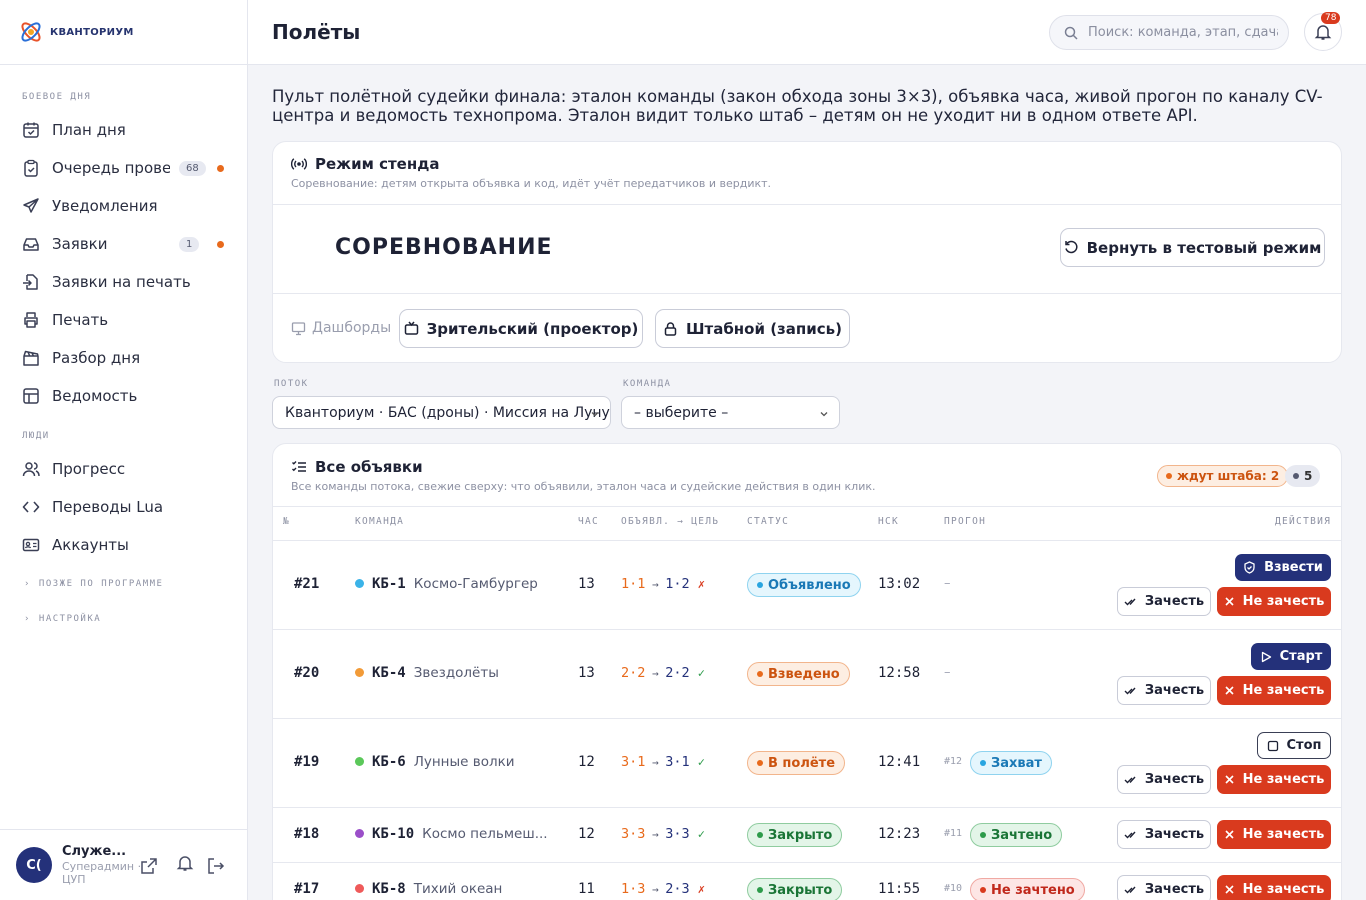  What do you see at coordinates (427, 673) in the screenshot?
I see `row-team: КБ-4 Звездолёты` at bounding box center [427, 673].